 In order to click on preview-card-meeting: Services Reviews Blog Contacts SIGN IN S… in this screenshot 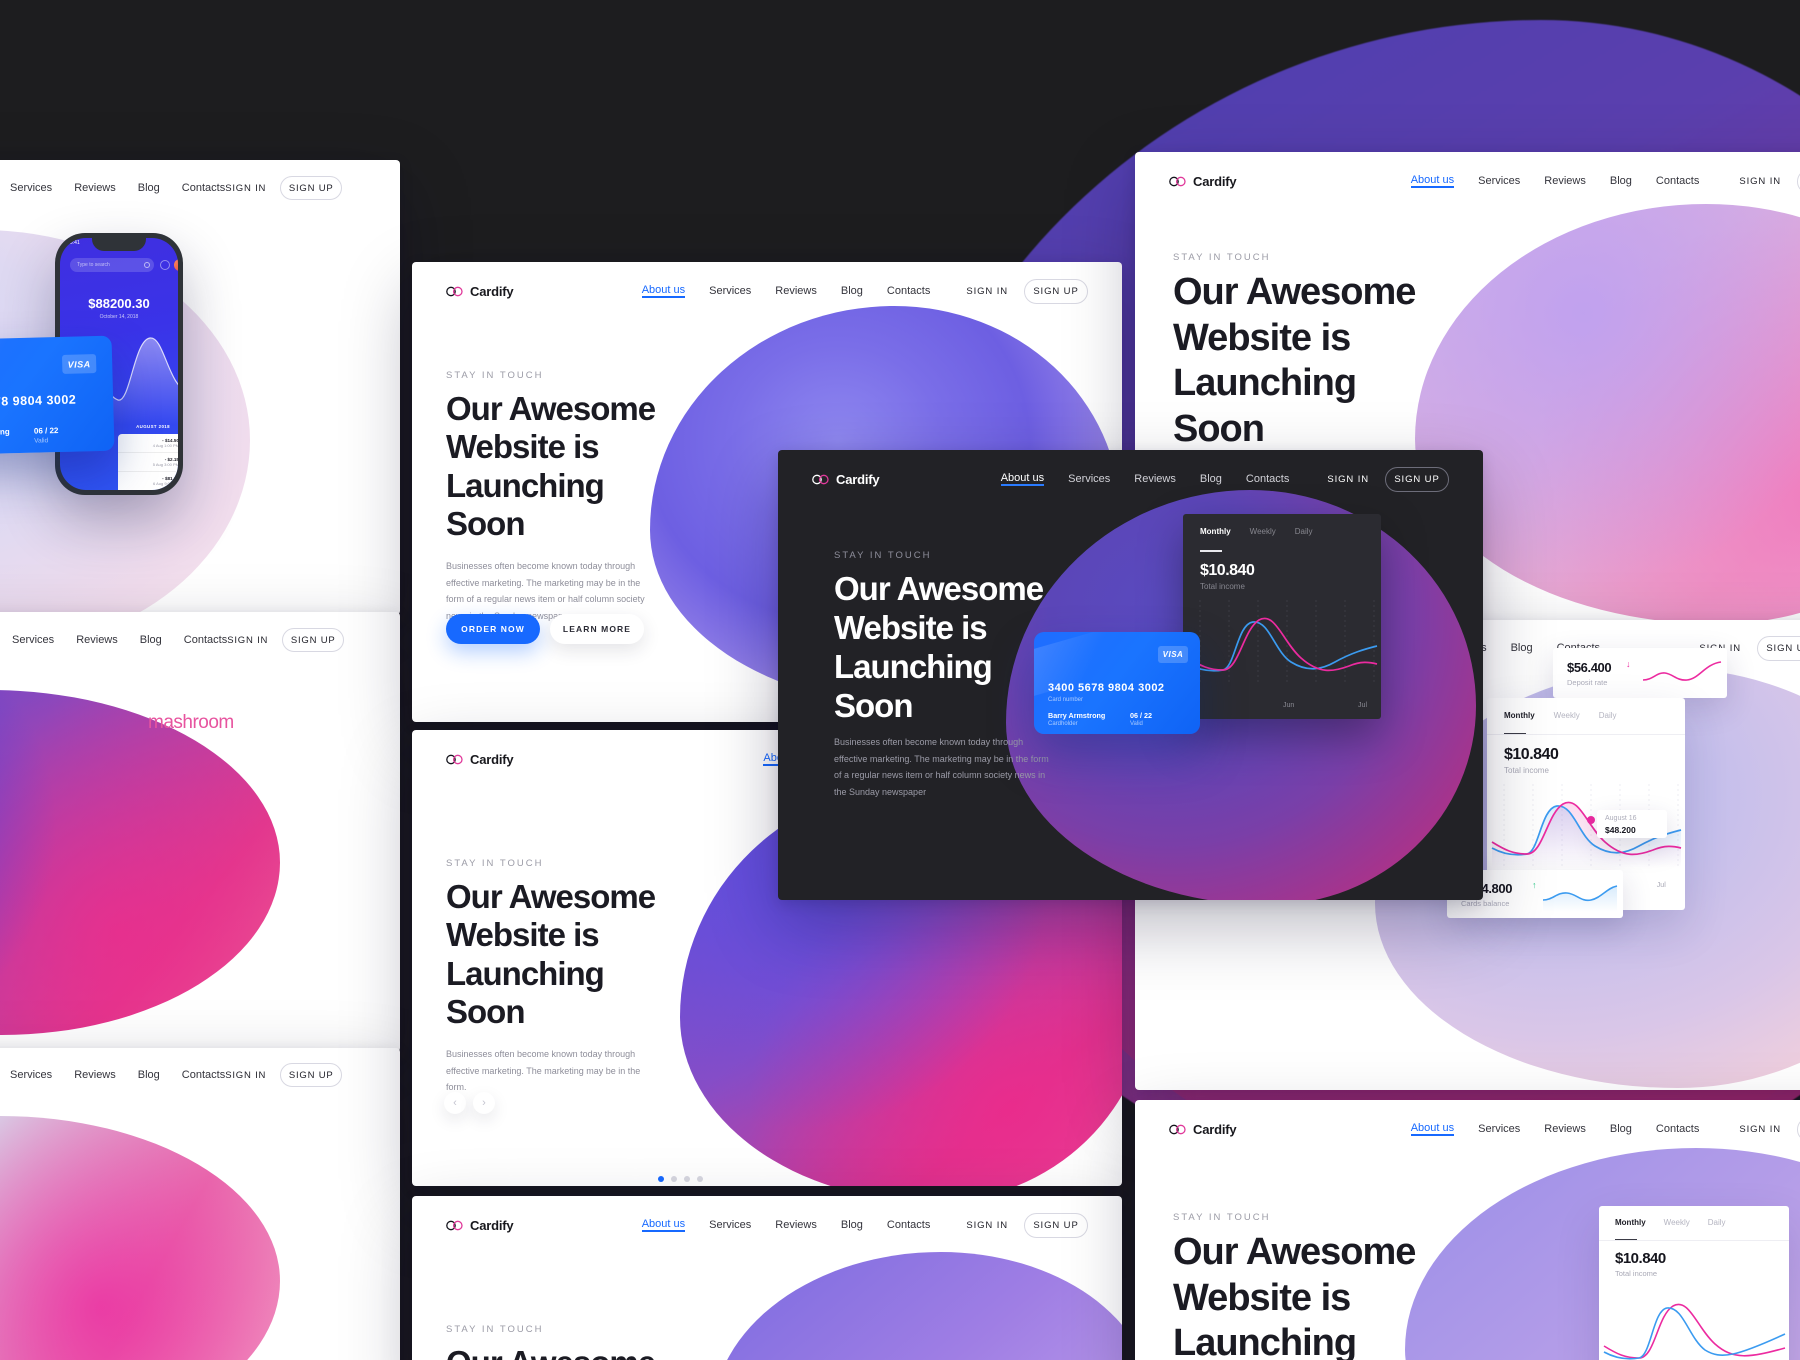, I will do `click(200, 832)`.